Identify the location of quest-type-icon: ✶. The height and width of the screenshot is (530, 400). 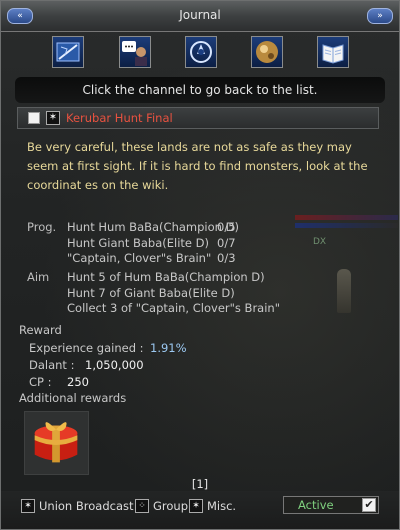
(53, 118).